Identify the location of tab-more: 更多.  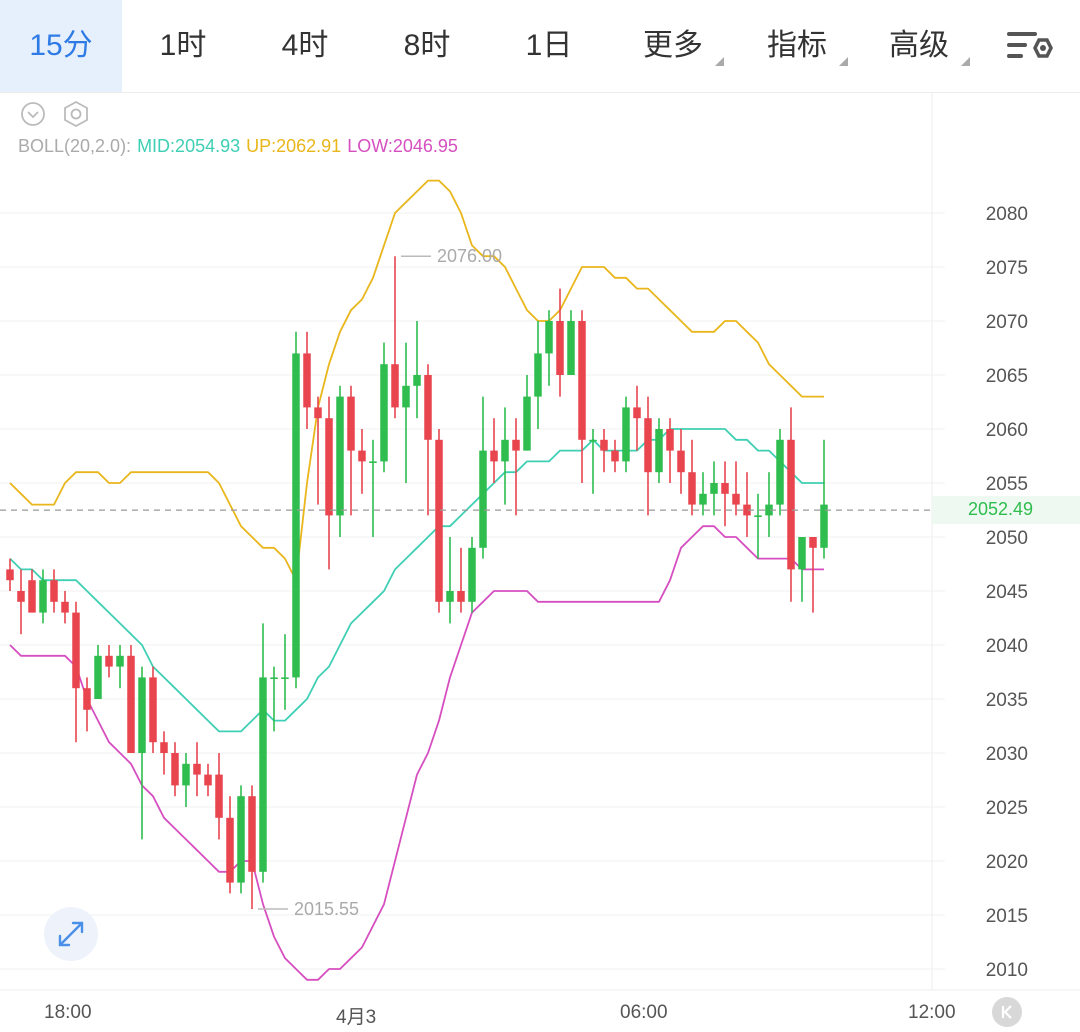
(673, 46).